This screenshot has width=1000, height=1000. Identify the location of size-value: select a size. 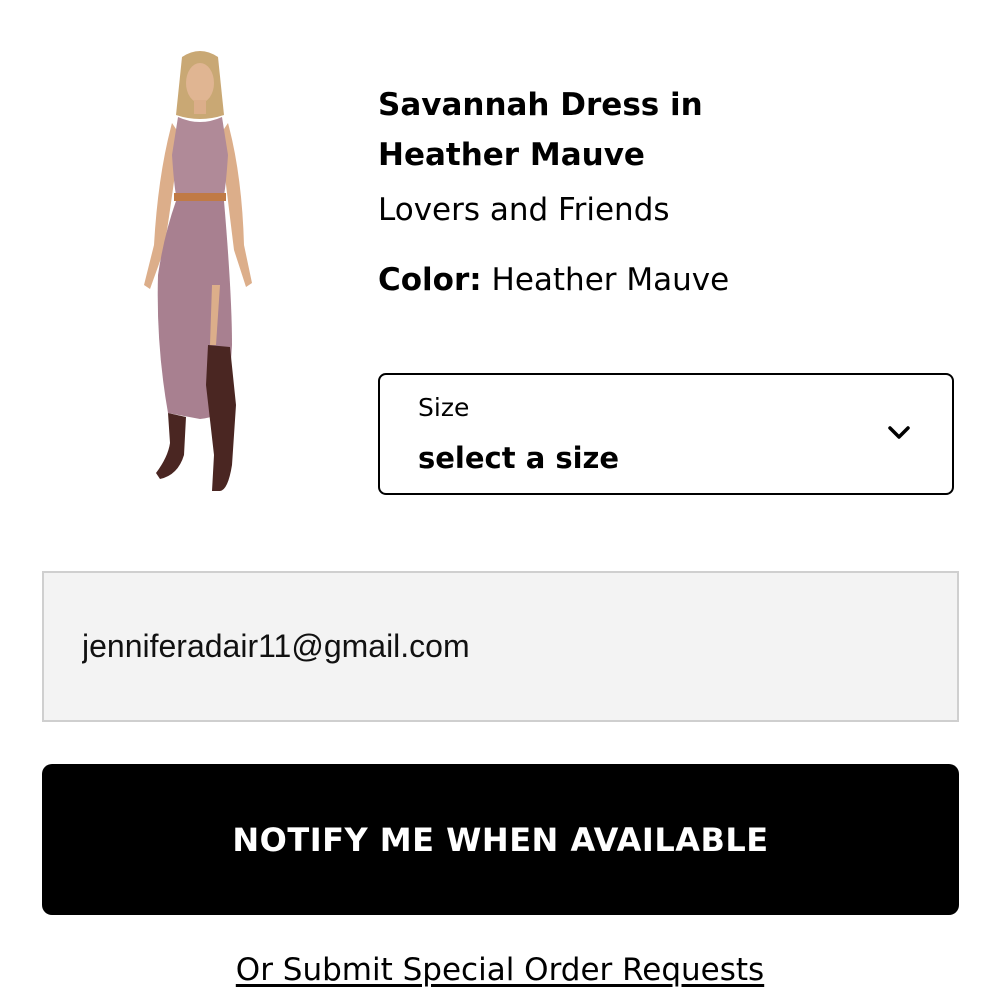
(519, 458).